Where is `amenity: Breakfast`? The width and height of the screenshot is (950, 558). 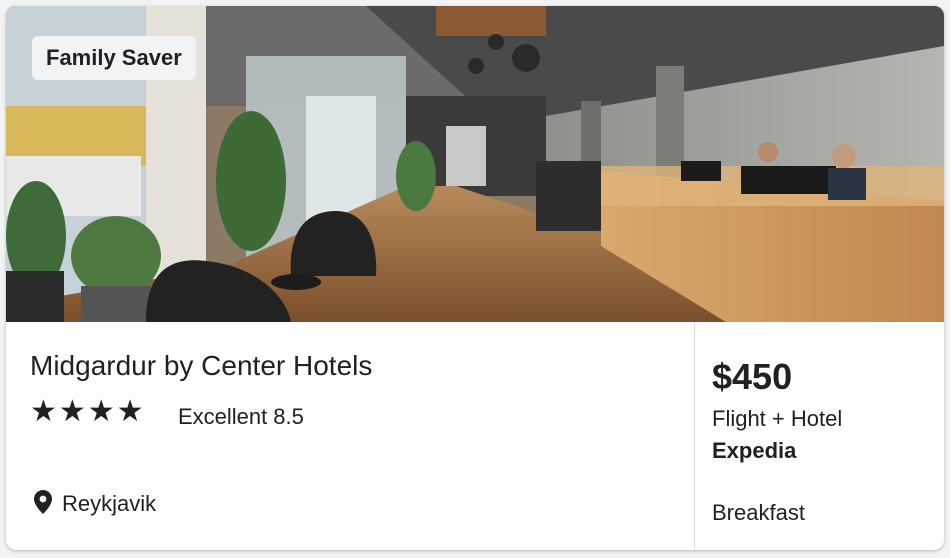 amenity: Breakfast is located at coordinates (758, 512).